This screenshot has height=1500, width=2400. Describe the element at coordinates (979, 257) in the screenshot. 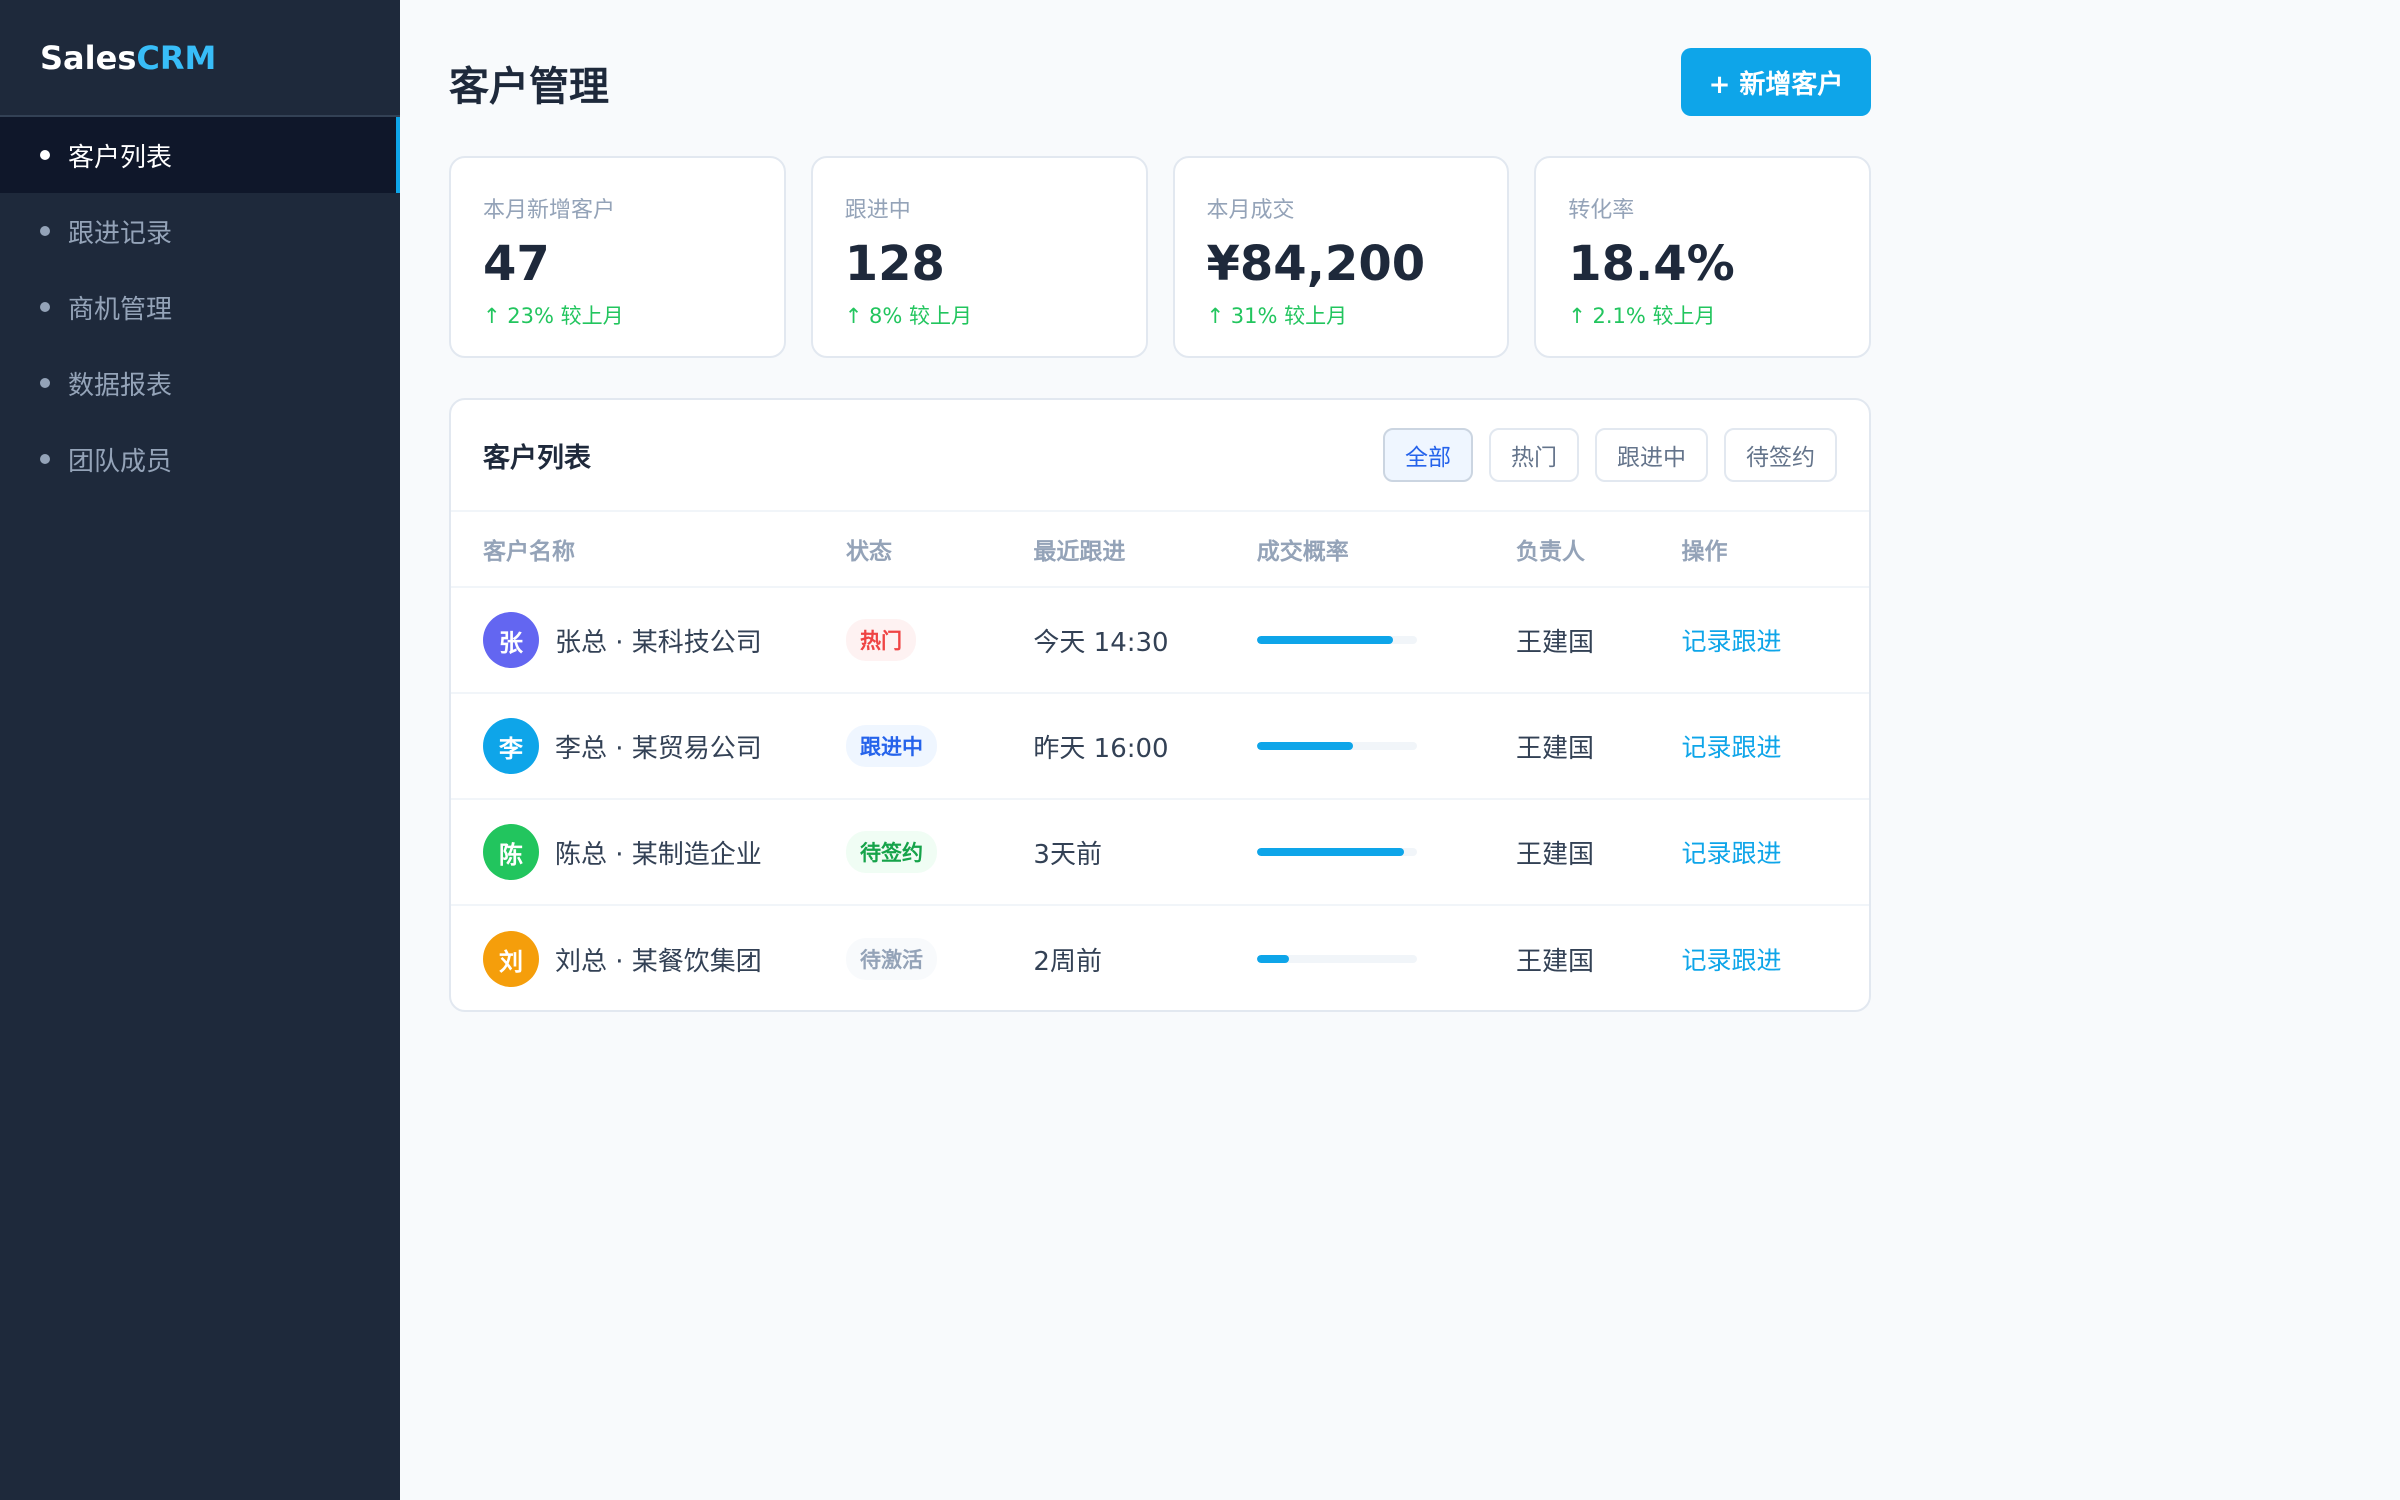

I see `stat-card: 跟进中 128 ↑ 8% 较上月` at that location.